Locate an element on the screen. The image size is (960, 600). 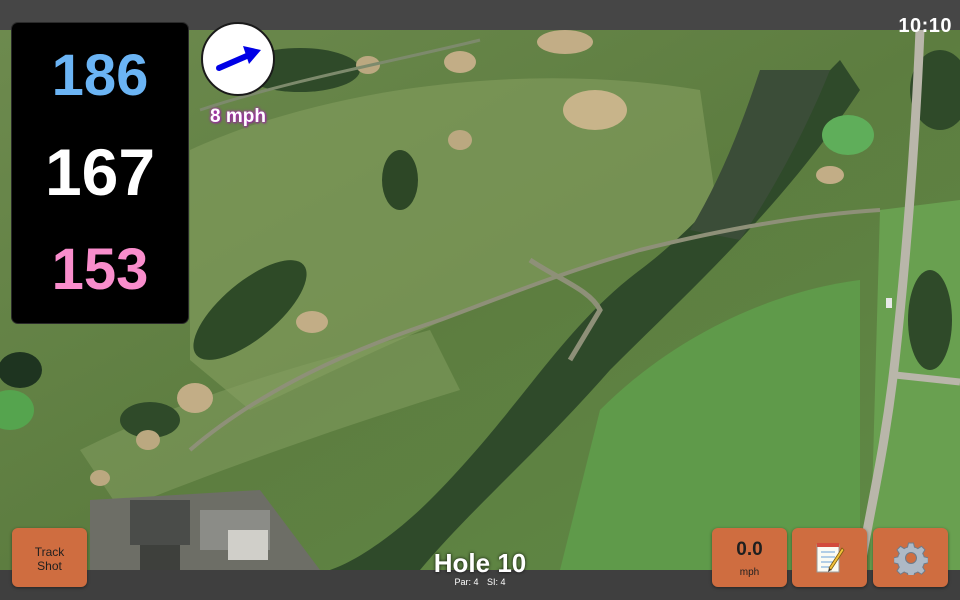
hole-info: Par: 4 SI: 4 is located at coordinates (480, 582).